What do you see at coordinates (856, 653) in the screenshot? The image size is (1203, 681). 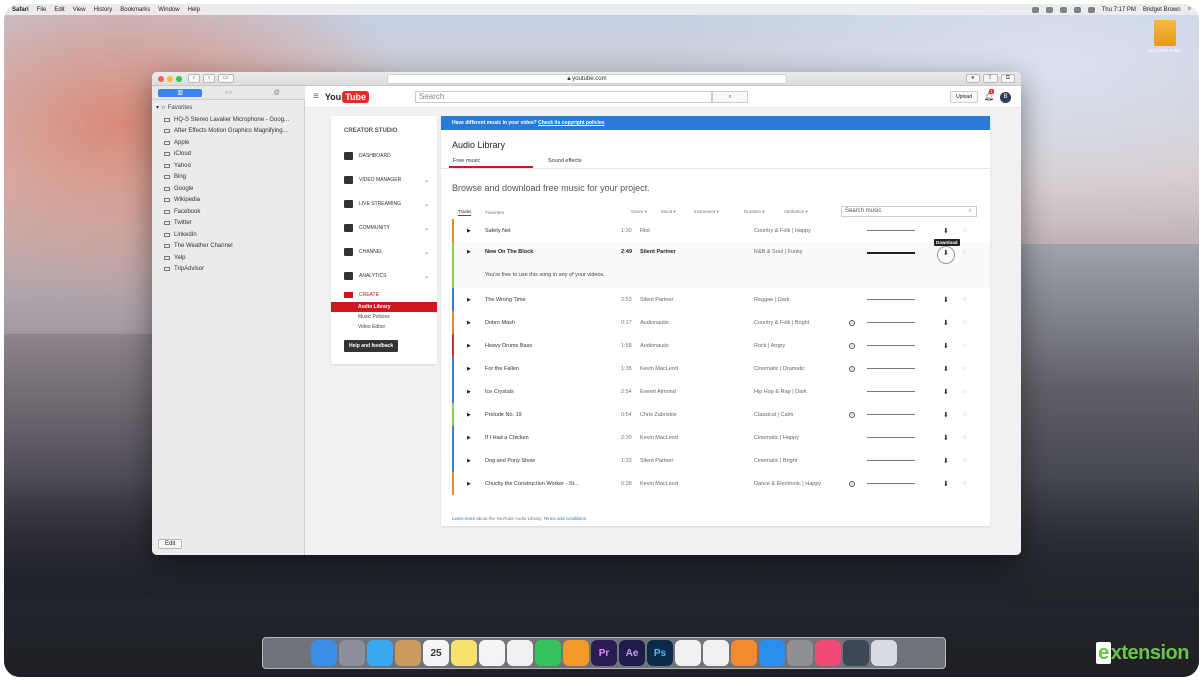 I see `quicktime-icon` at bounding box center [856, 653].